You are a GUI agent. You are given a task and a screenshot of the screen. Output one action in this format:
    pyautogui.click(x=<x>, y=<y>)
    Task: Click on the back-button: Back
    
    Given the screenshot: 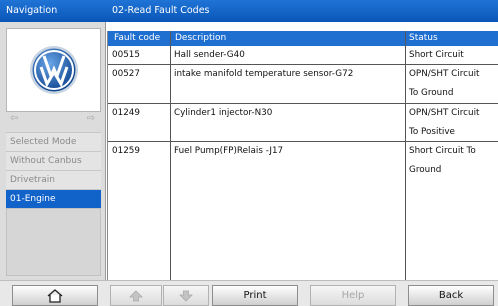 What is the action you would take?
    pyautogui.click(x=451, y=295)
    